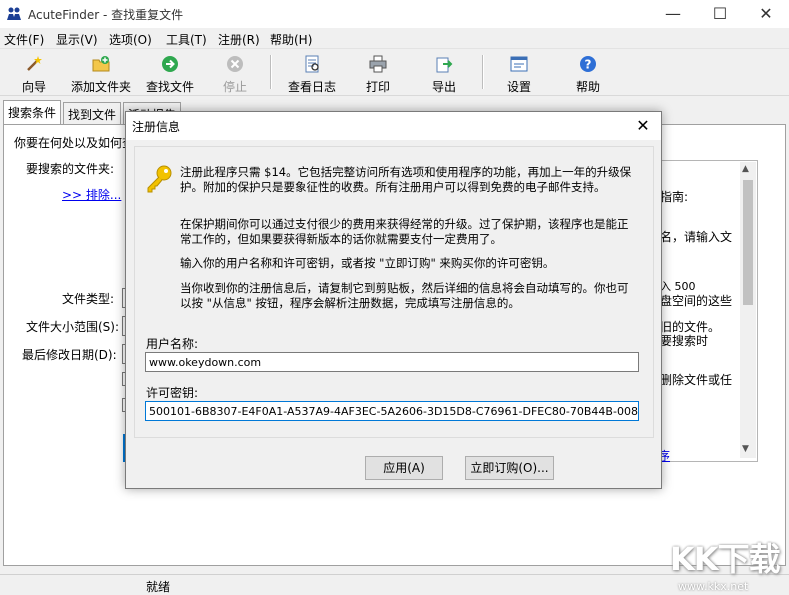  What do you see at coordinates (674, 197) in the screenshot?
I see `guide-line: 指南:` at bounding box center [674, 197].